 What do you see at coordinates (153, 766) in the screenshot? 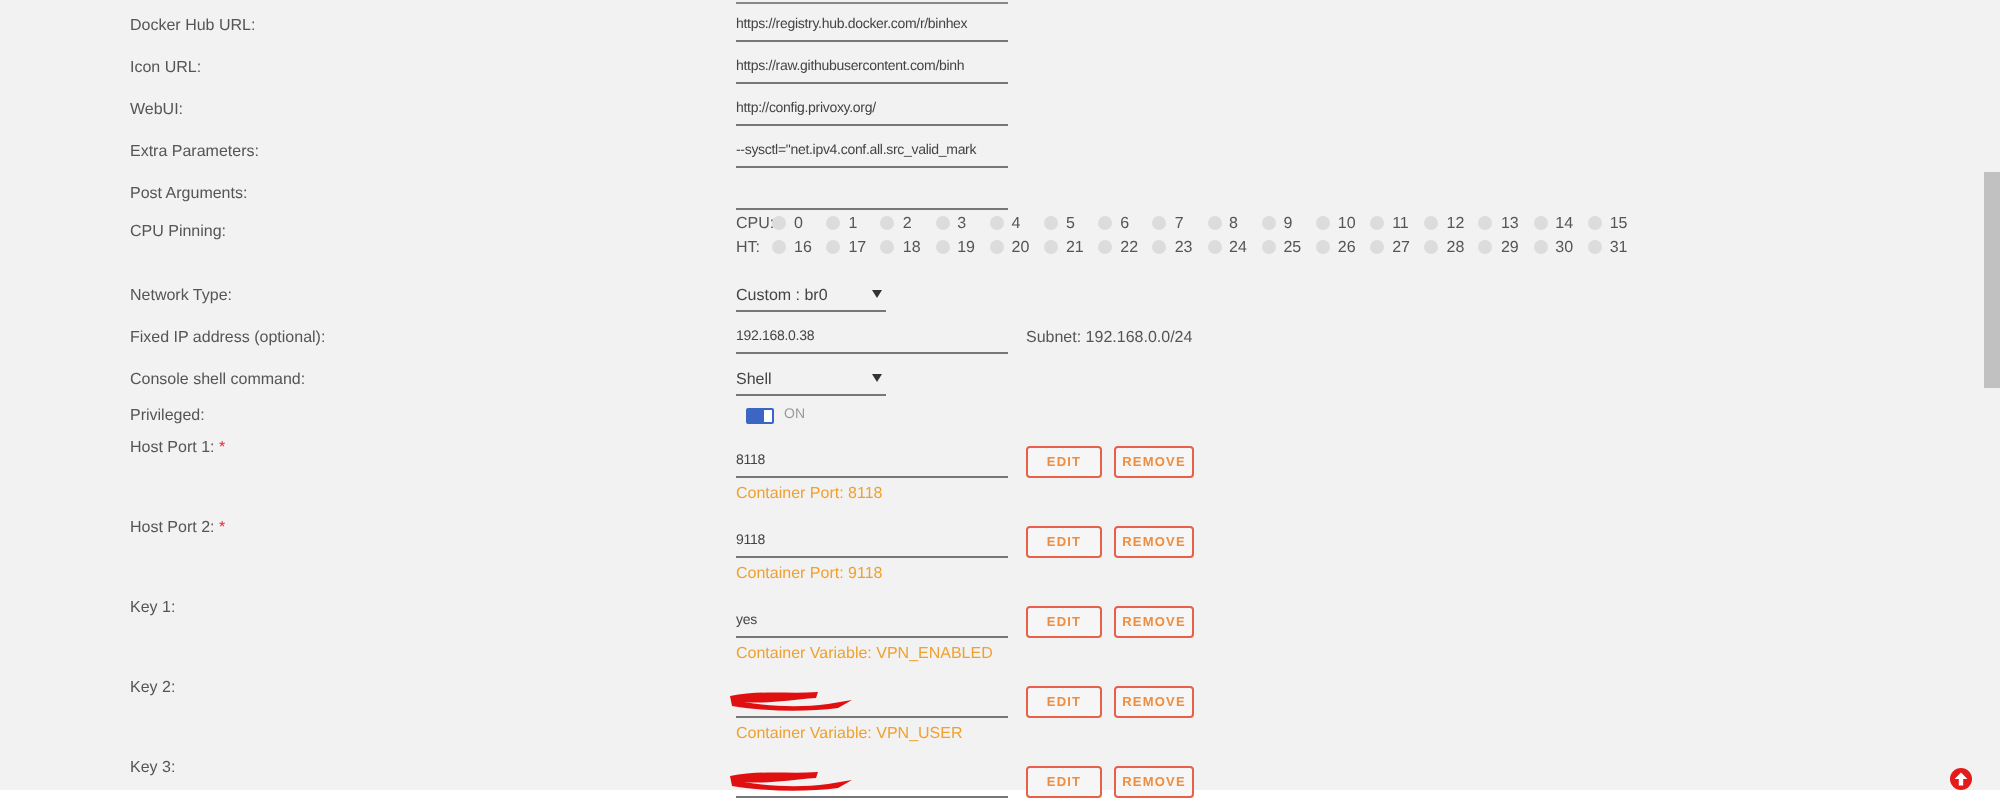
I see `field-label: Key 3:` at bounding box center [153, 766].